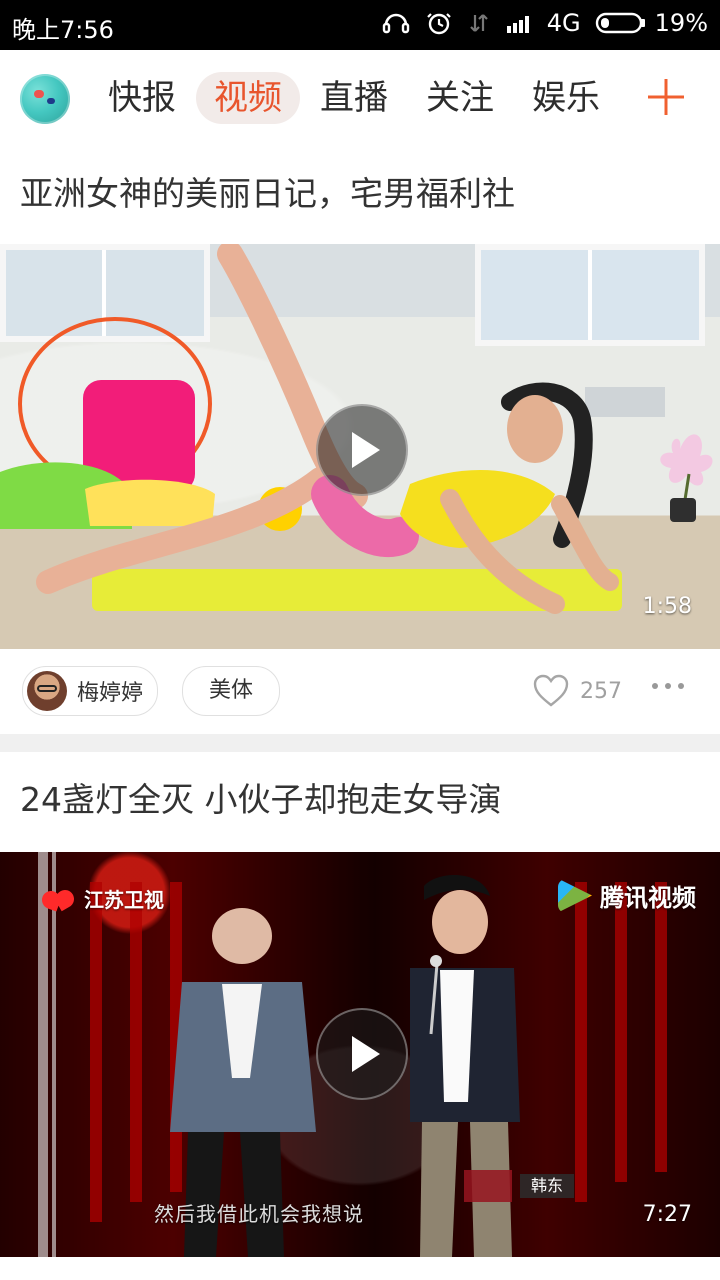  I want to click on video-duration-1: 1:58, so click(667, 606).